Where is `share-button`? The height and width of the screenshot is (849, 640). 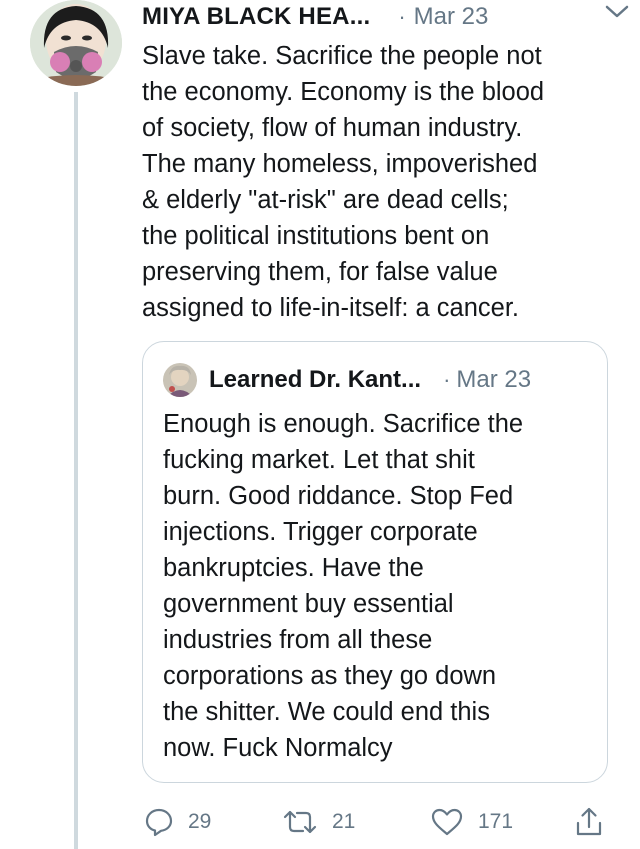
share-button is located at coordinates (589, 822).